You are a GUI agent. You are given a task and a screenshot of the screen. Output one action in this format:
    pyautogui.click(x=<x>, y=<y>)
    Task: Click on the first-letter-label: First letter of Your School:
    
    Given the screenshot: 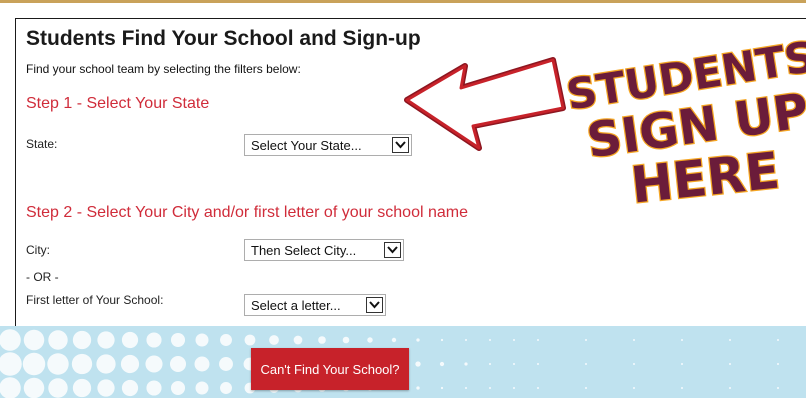 What is the action you would take?
    pyautogui.click(x=95, y=300)
    